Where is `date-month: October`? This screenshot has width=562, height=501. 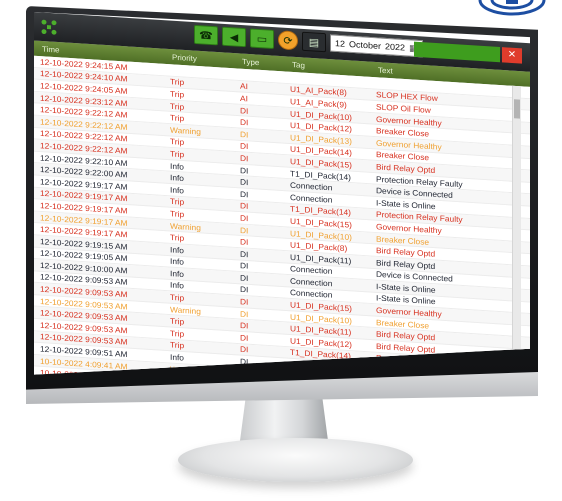
date-month: October is located at coordinates (365, 45).